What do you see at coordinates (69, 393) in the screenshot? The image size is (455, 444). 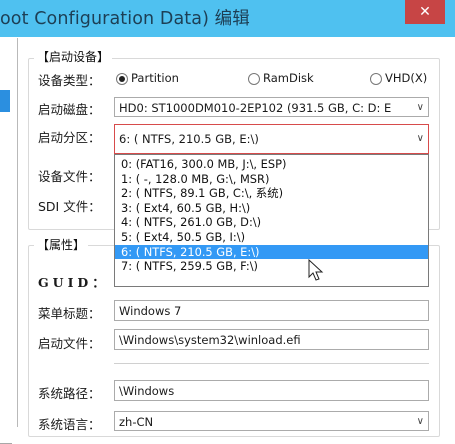 I see `system-path-label: 系统路径：` at bounding box center [69, 393].